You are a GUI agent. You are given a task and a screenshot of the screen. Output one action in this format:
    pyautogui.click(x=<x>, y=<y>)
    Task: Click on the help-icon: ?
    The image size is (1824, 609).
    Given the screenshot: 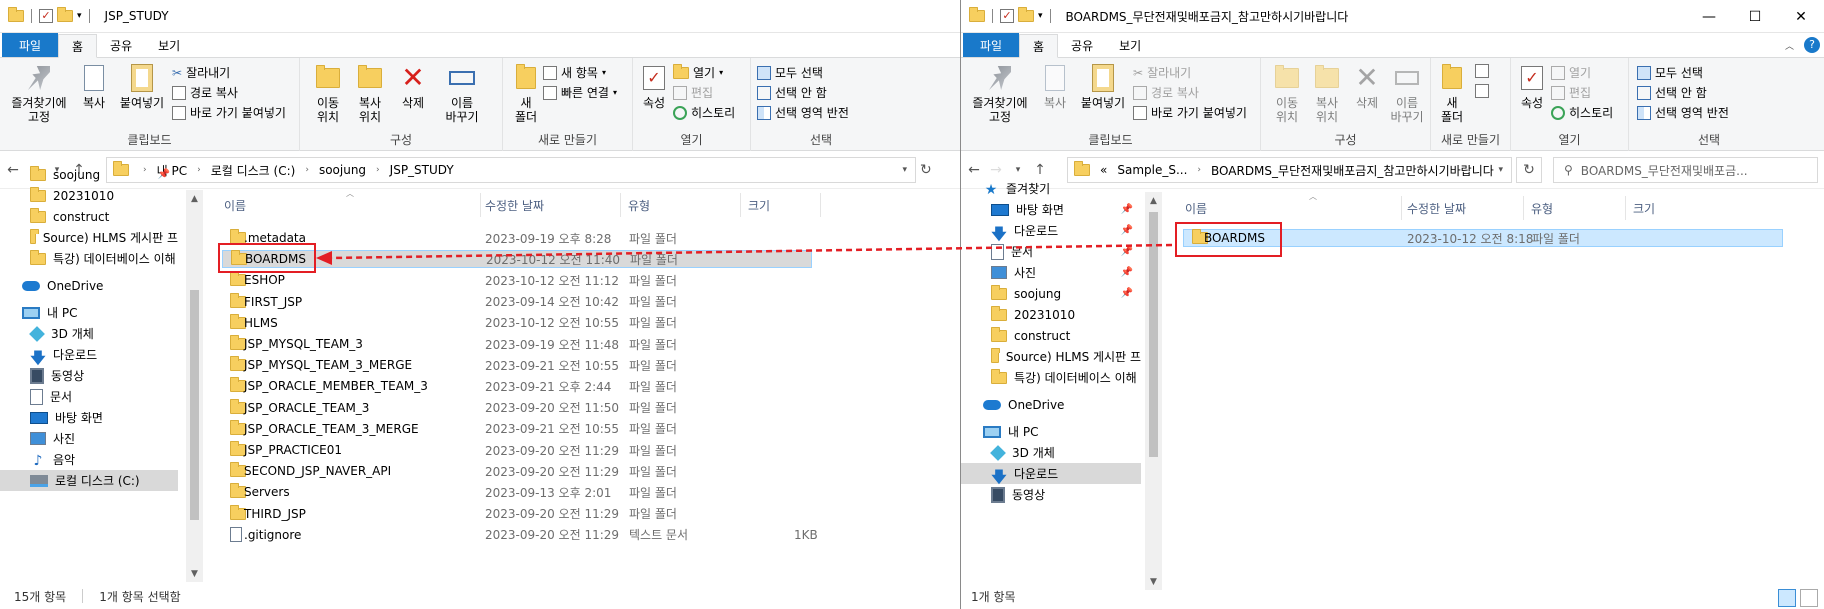 What is the action you would take?
    pyautogui.click(x=1812, y=45)
    